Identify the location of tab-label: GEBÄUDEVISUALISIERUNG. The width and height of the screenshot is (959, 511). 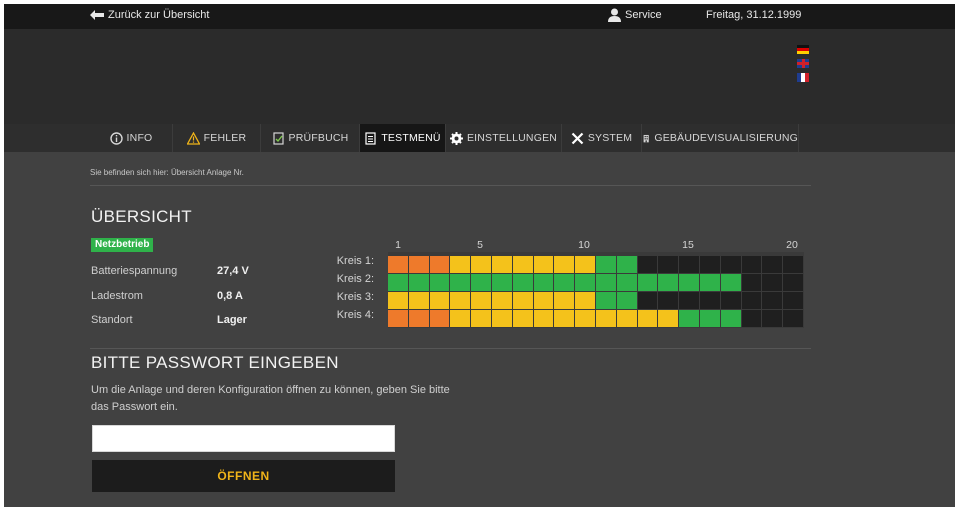
(726, 138).